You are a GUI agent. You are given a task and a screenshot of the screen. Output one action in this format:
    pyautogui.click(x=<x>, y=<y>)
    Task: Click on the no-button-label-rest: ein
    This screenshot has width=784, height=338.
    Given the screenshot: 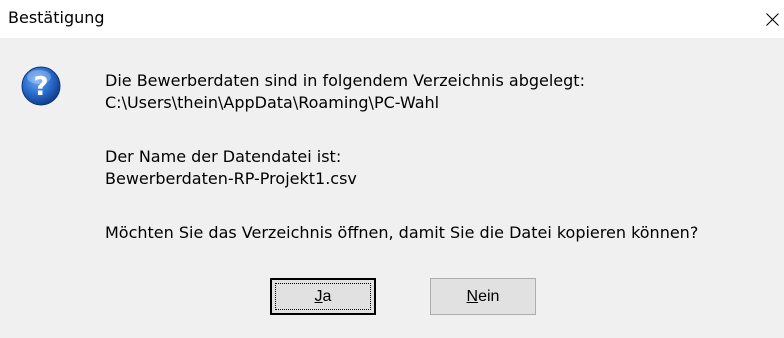 What is the action you would take?
    pyautogui.click(x=489, y=296)
    